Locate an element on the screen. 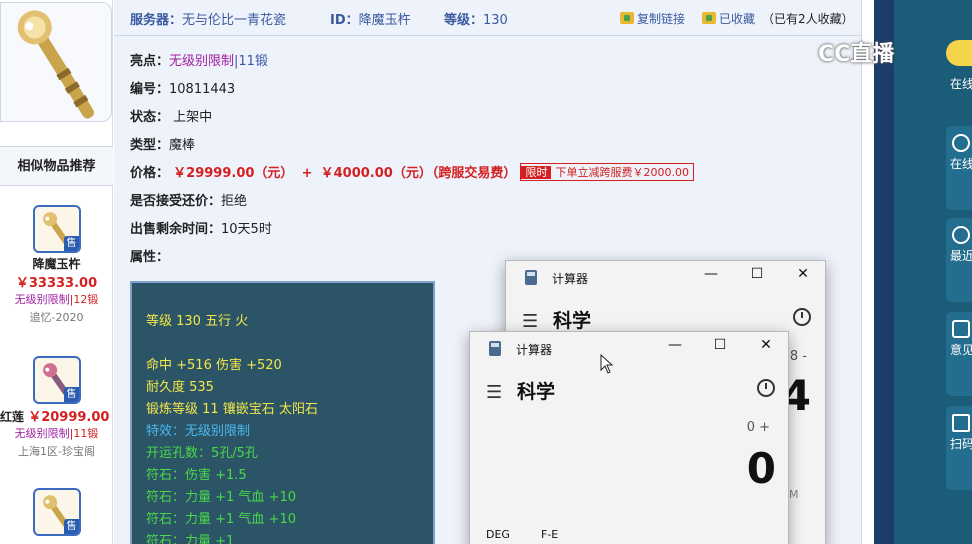 This screenshot has height=544, width=972. calculator-title: 计算器 is located at coordinates (534, 350).